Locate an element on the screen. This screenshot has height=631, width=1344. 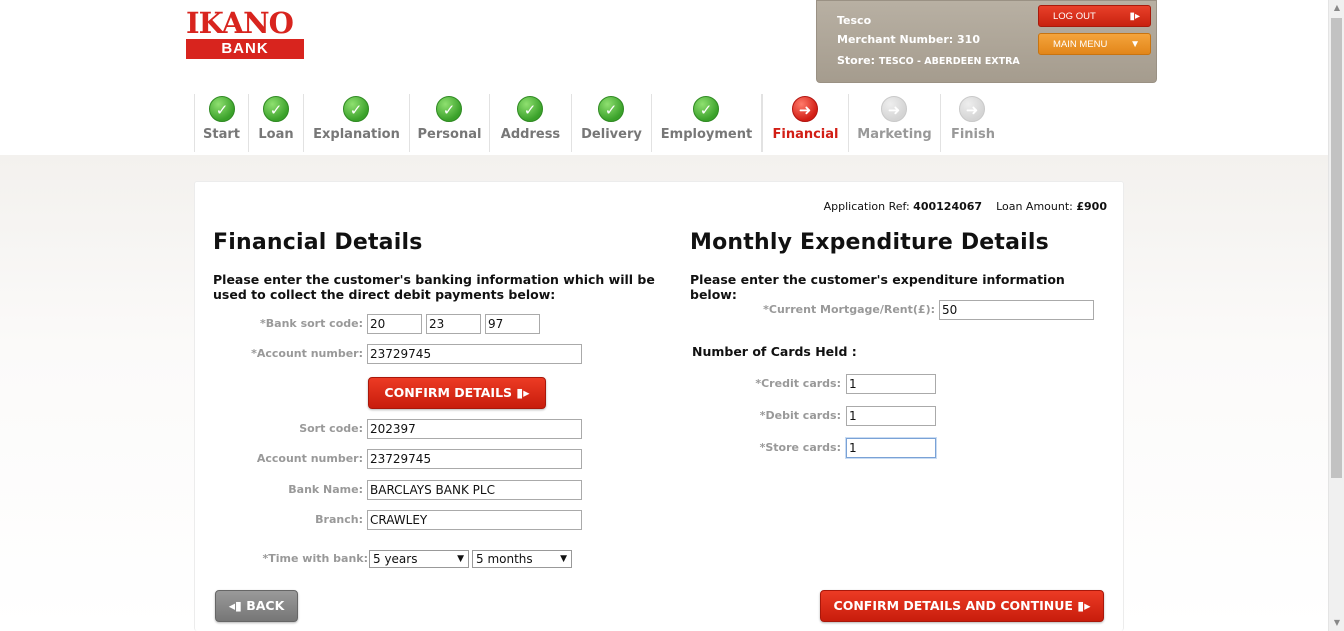
vertical-scrollbar: ▲ ▼ is located at coordinates (1336, 315).